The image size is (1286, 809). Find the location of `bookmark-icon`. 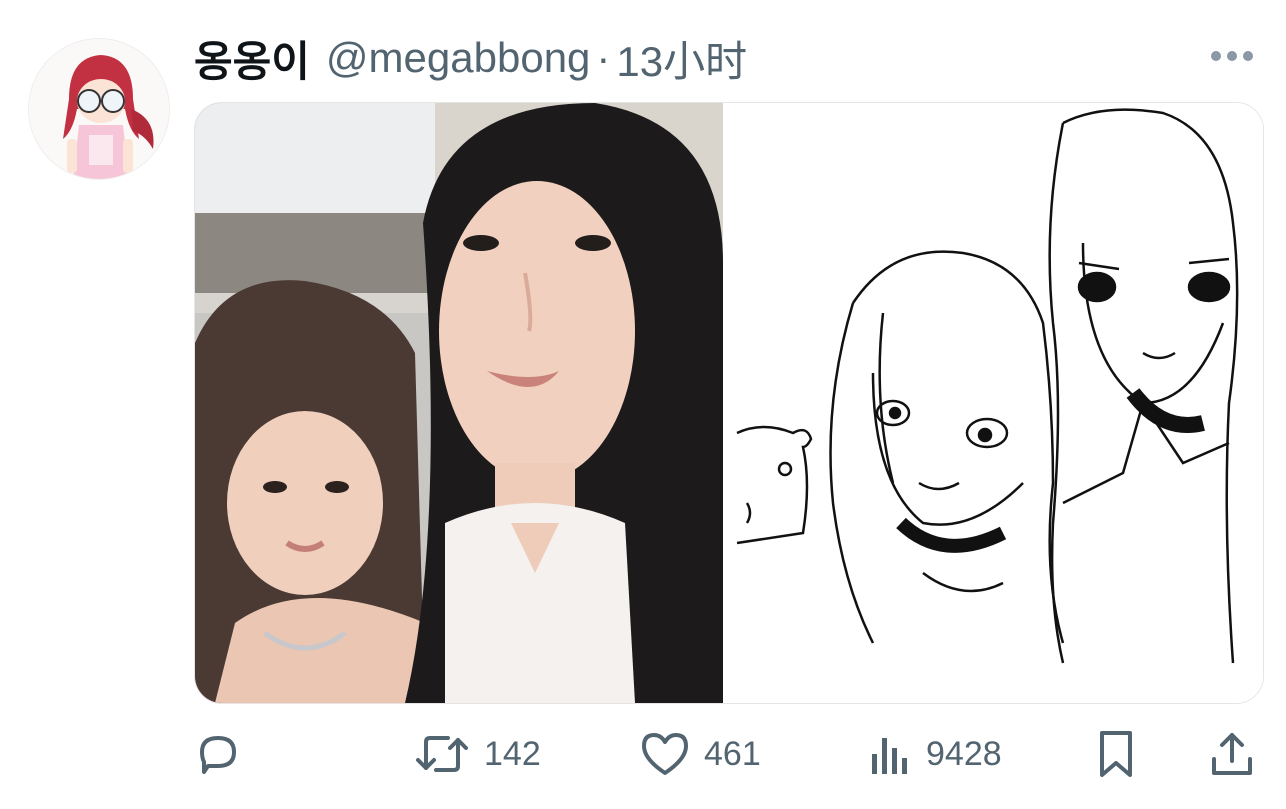

bookmark-icon is located at coordinates (1116, 754).